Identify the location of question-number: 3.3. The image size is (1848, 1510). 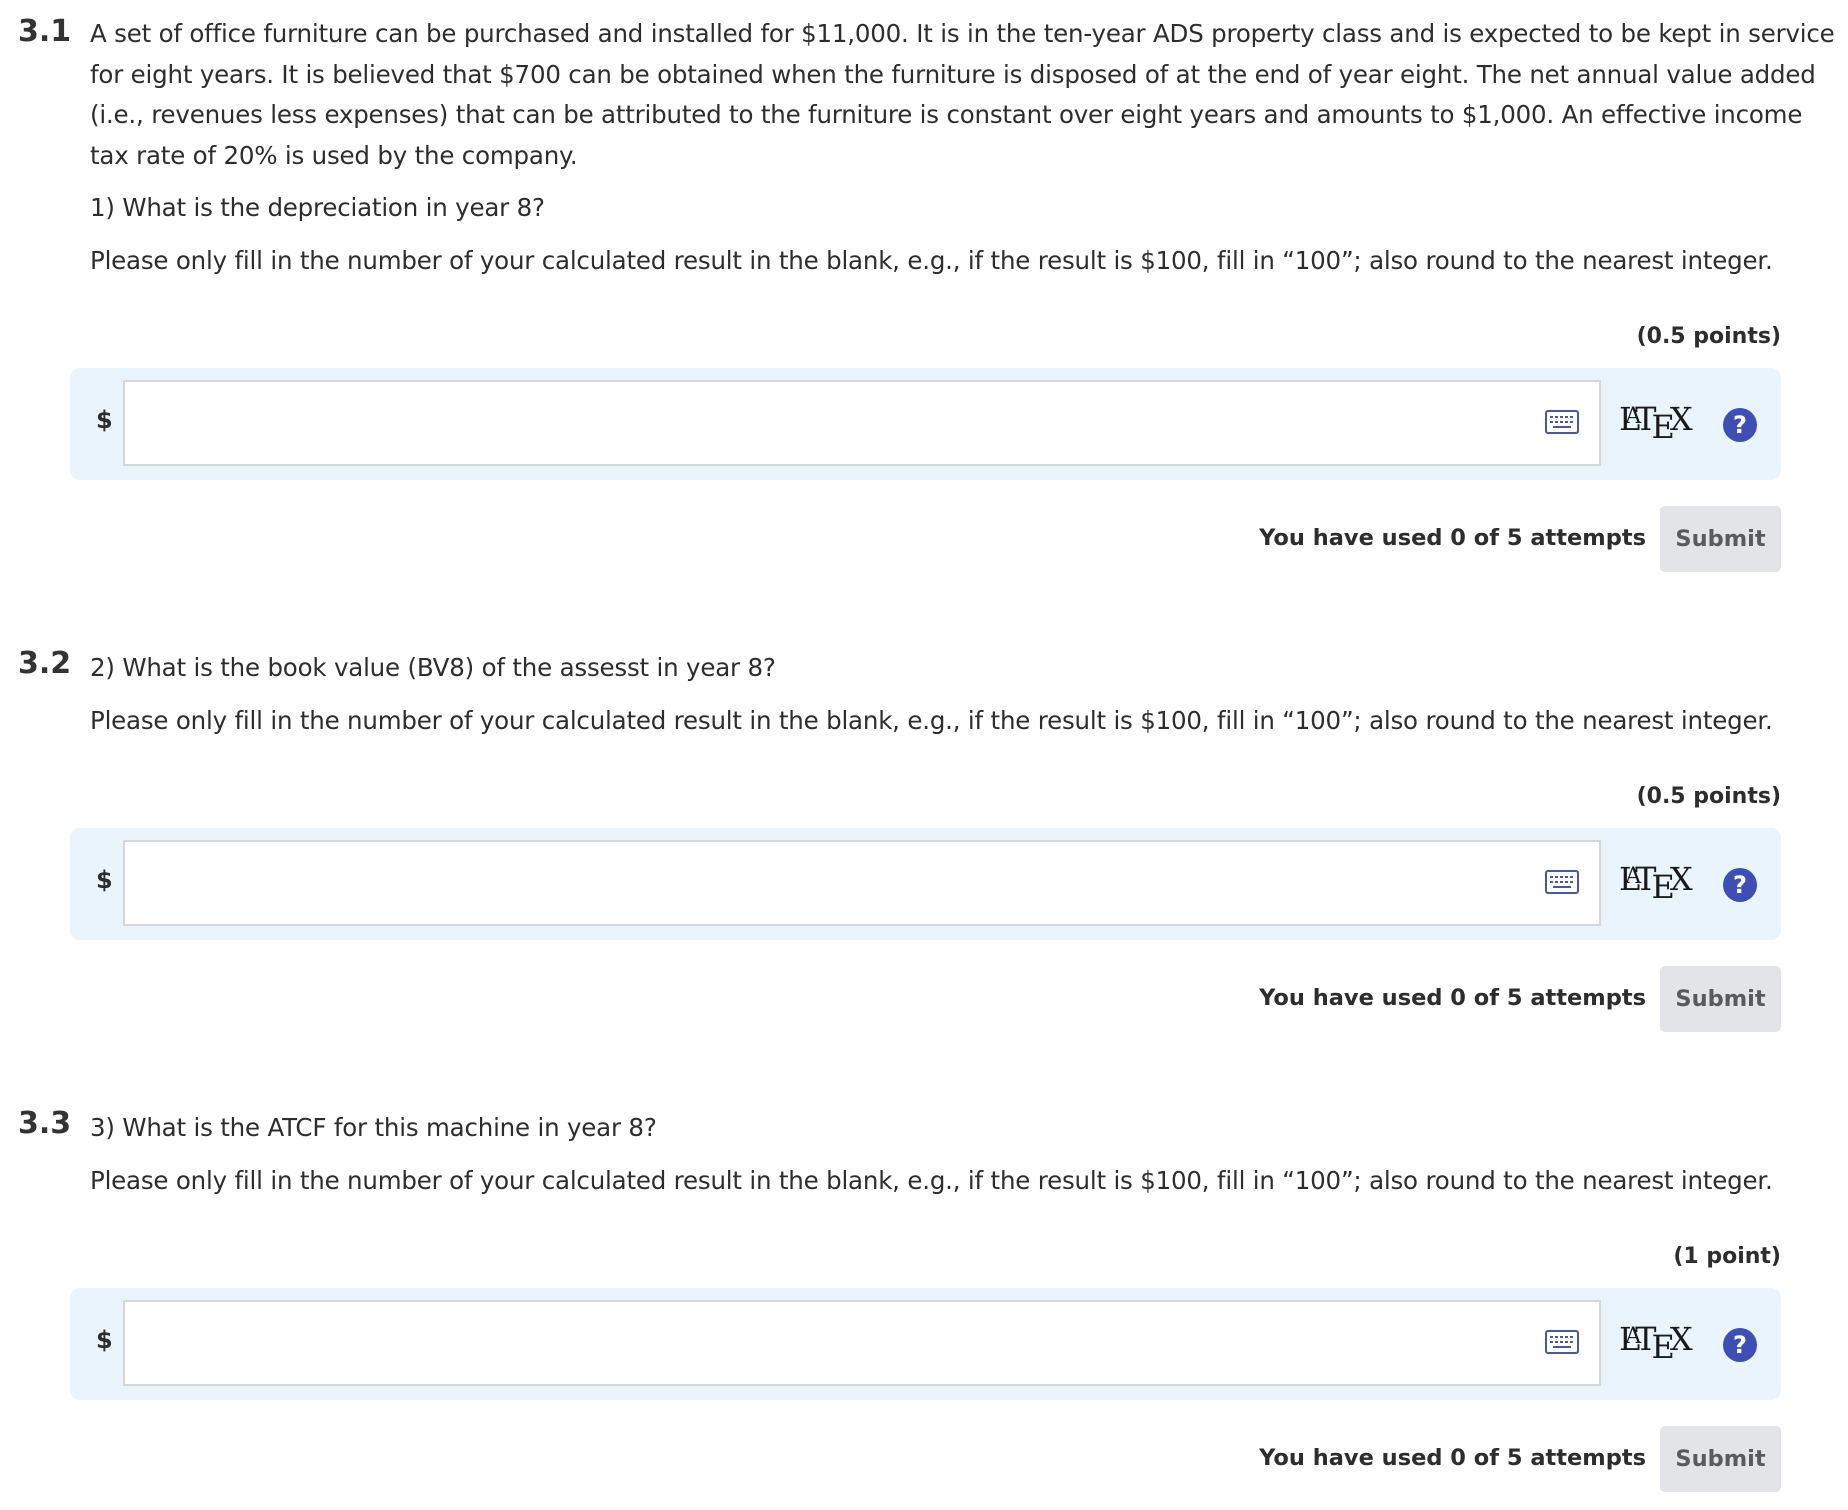
(45, 1123).